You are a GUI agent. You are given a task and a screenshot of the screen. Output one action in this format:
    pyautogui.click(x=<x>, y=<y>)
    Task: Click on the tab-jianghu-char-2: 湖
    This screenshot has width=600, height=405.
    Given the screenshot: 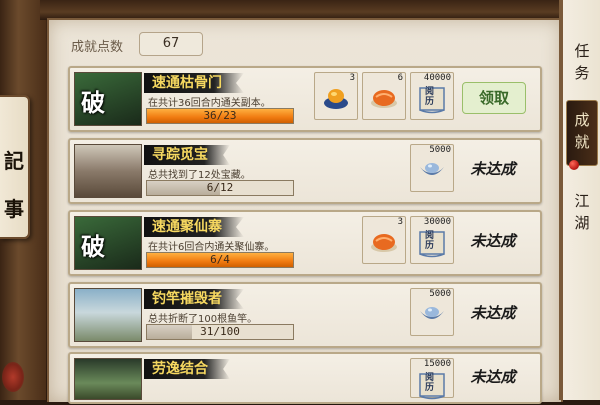 What is the action you would take?
    pyautogui.click(x=582, y=223)
    